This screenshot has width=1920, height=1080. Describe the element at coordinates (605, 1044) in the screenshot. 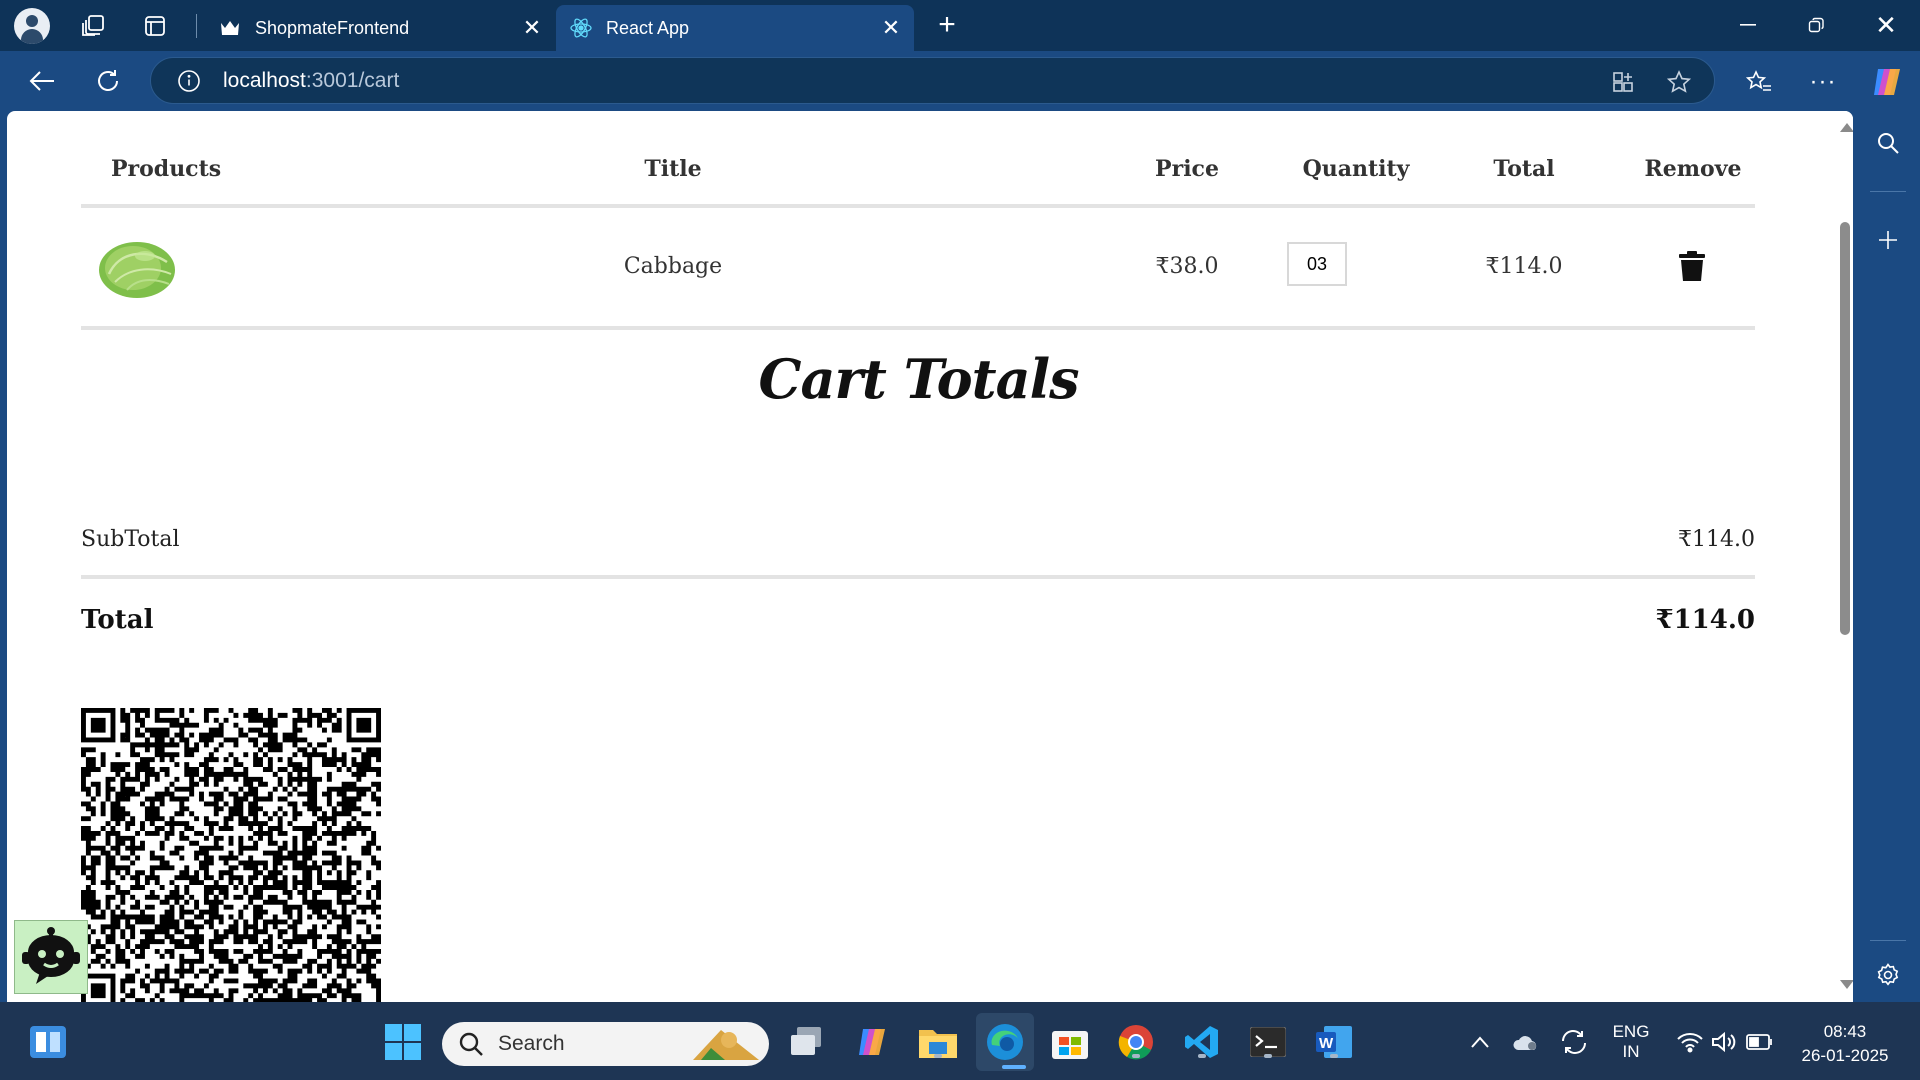

I see `taskbar-search: Search` at that location.